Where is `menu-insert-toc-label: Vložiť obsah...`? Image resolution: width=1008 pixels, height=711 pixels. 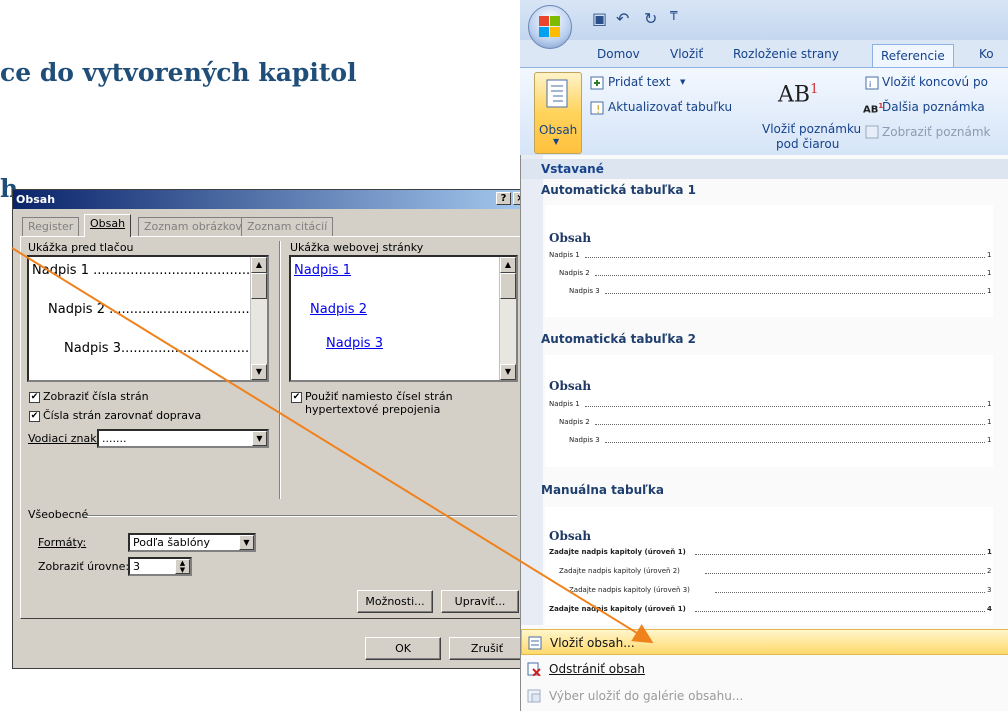
menu-insert-toc-label: Vložiť obsah... is located at coordinates (592, 643).